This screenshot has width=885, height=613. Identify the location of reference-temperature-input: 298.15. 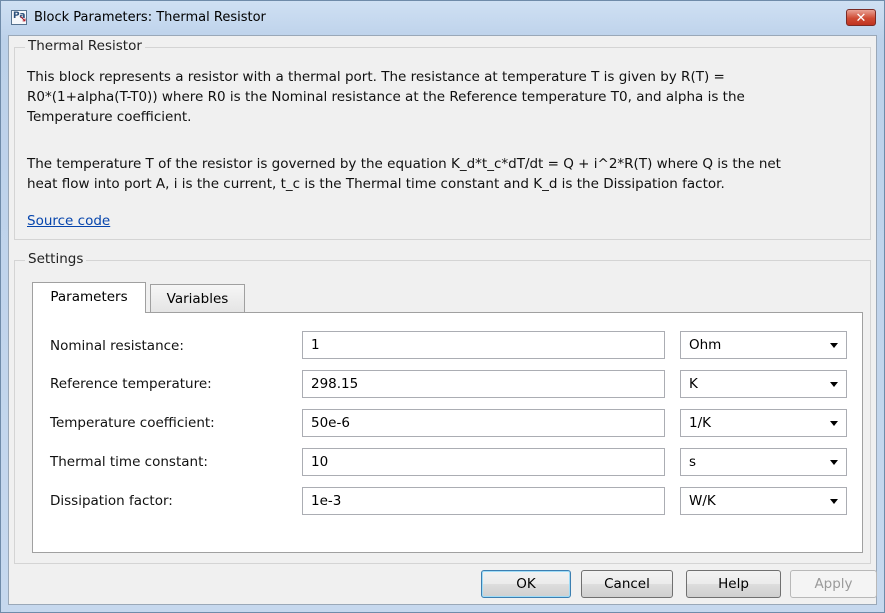
(483, 384).